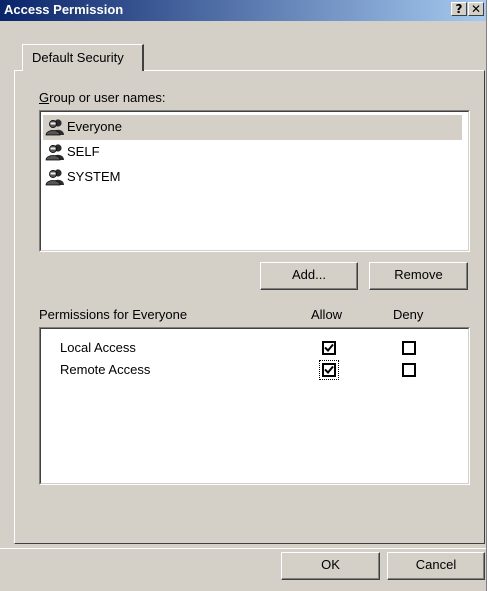 This screenshot has height=591, width=488. Describe the element at coordinates (64, 9) in the screenshot. I see `window-title: Access Permission` at that location.